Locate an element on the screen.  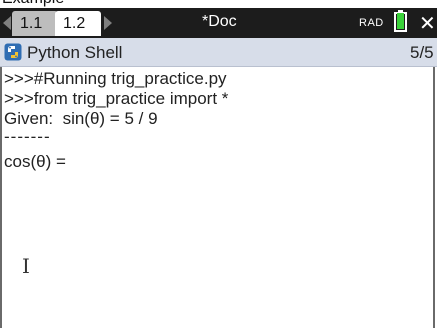
document-title: *Doc is located at coordinates (219, 21).